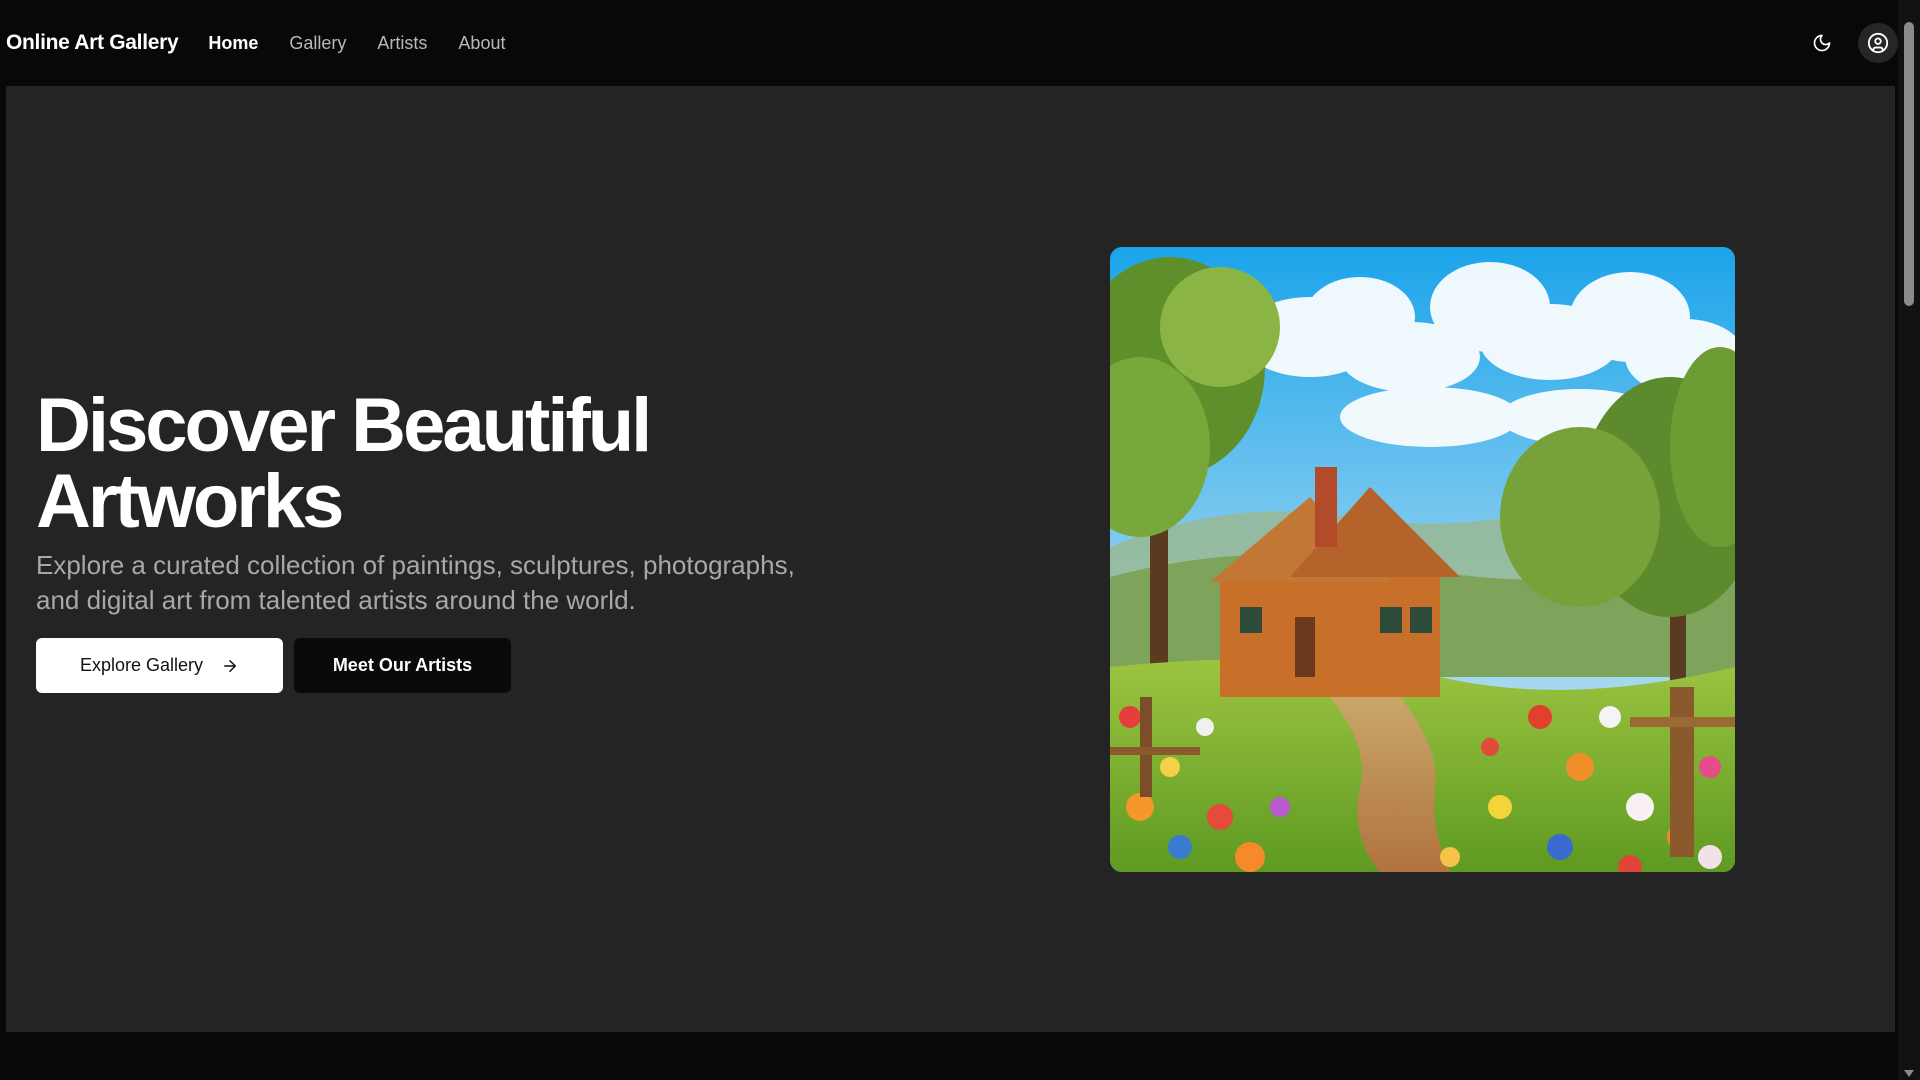  I want to click on nav-link-home: Home, so click(233, 43).